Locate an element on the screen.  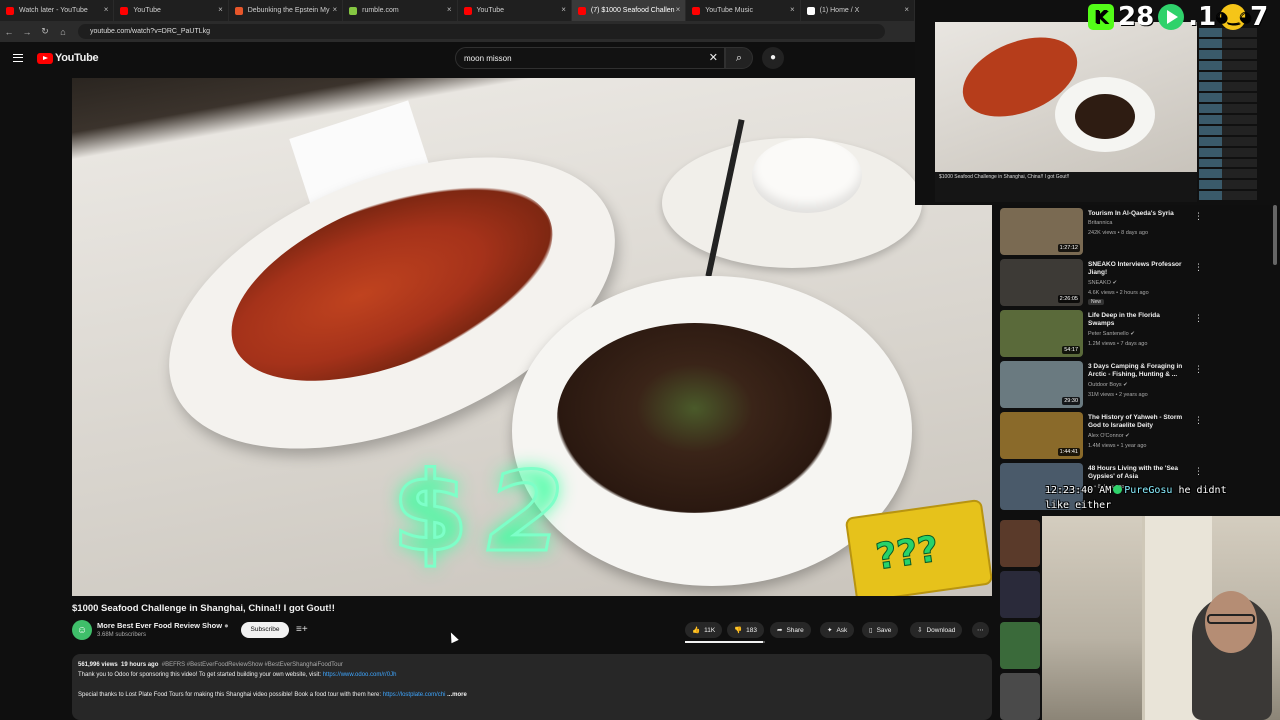
video-duration: 1:27:12 is located at coordinates (1068, 248).